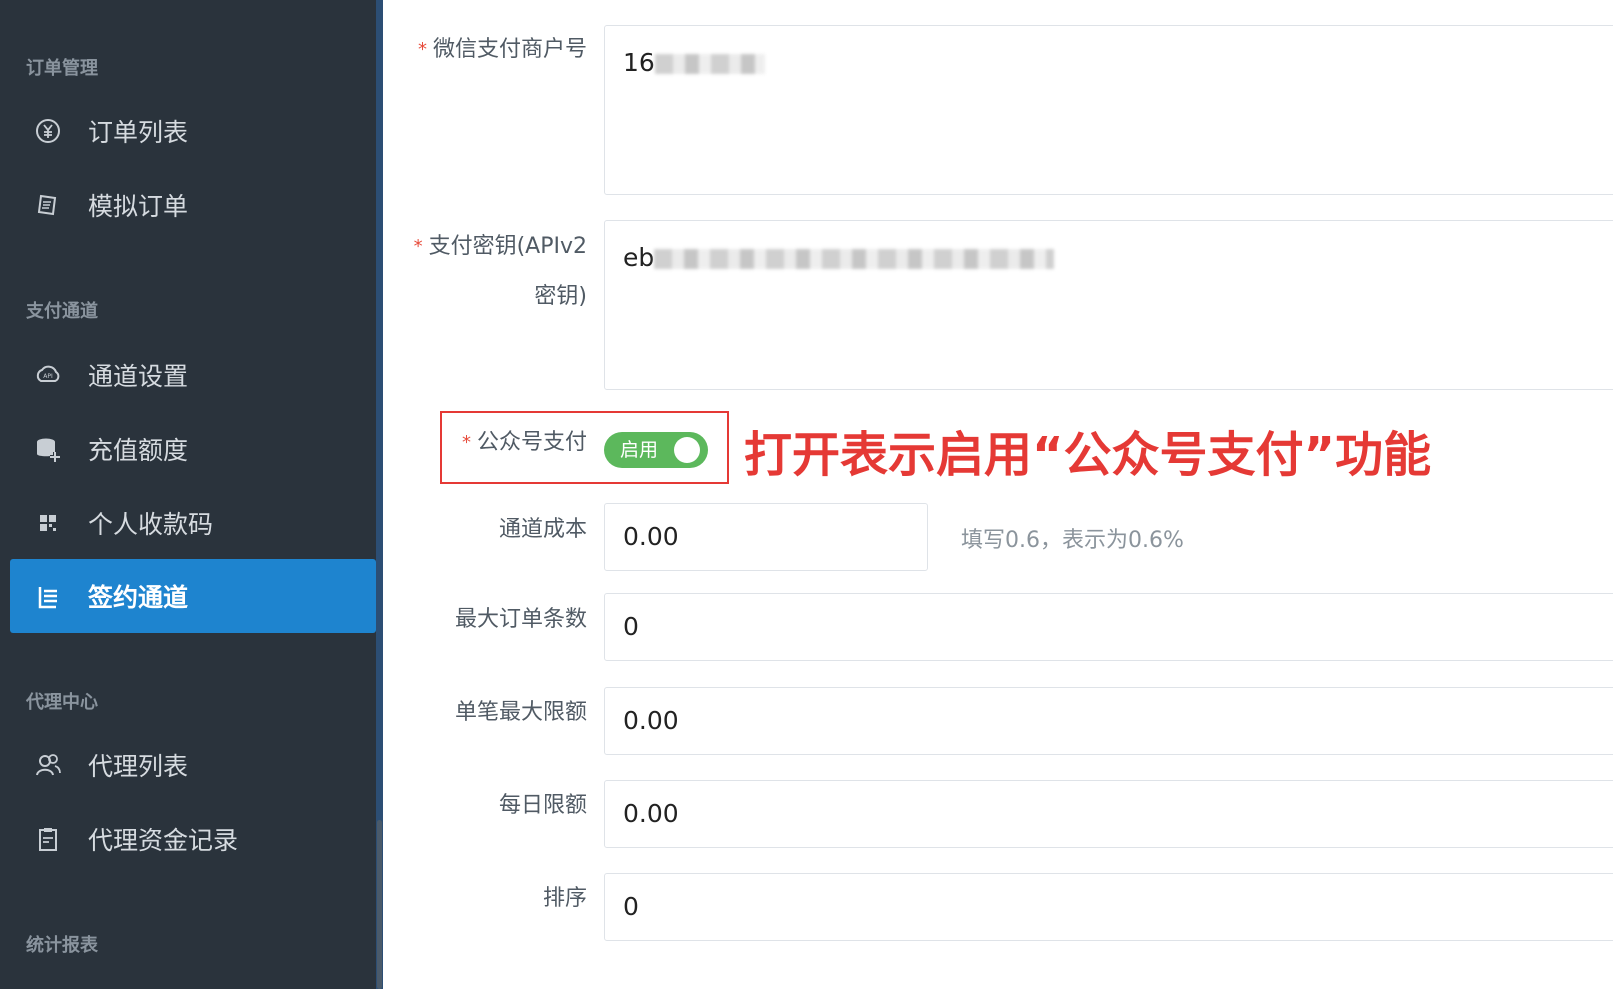  I want to click on qrcode-icon, so click(48, 523).